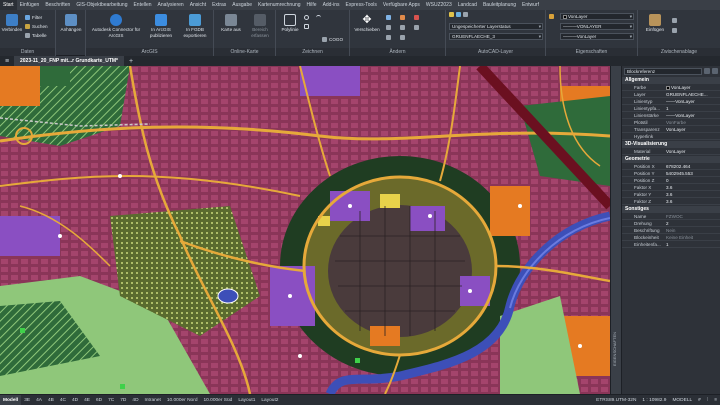 The height and width of the screenshot is (405, 720). Describe the element at coordinates (671, 209) in the screenshot. I see `property-section-header: Sonstiges` at that location.